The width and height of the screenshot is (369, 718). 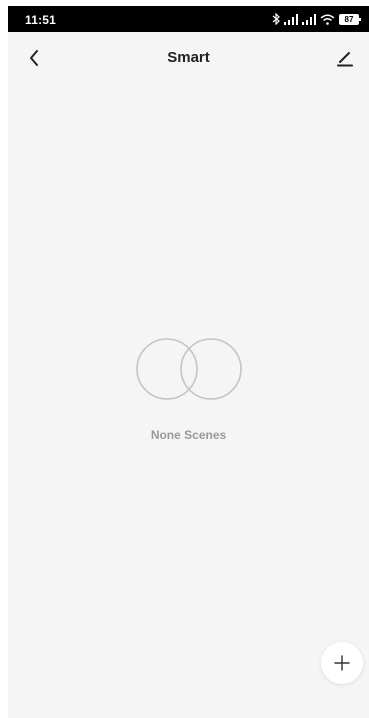 I want to click on pencil-icon, so click(x=345, y=59).